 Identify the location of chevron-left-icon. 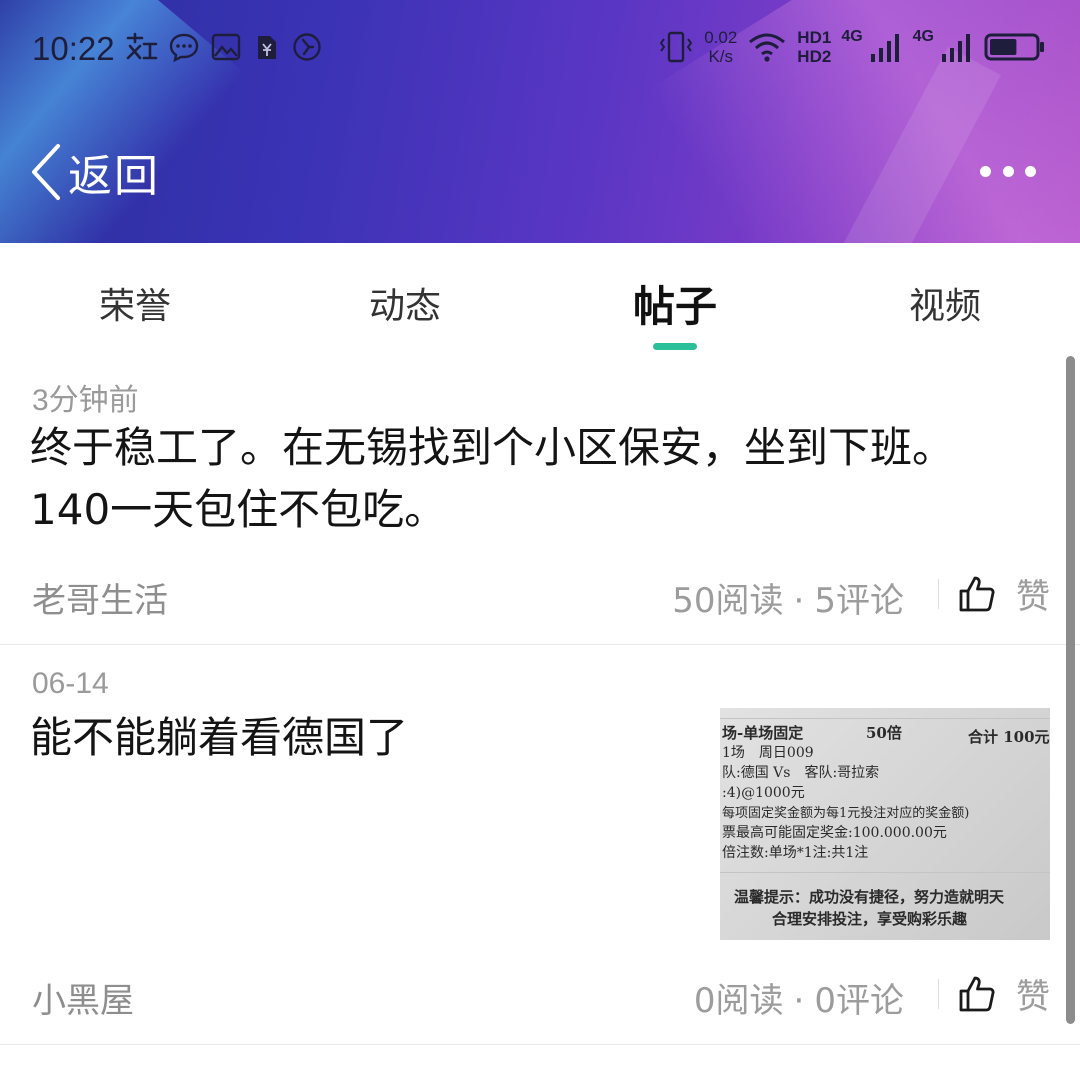
(46, 172).